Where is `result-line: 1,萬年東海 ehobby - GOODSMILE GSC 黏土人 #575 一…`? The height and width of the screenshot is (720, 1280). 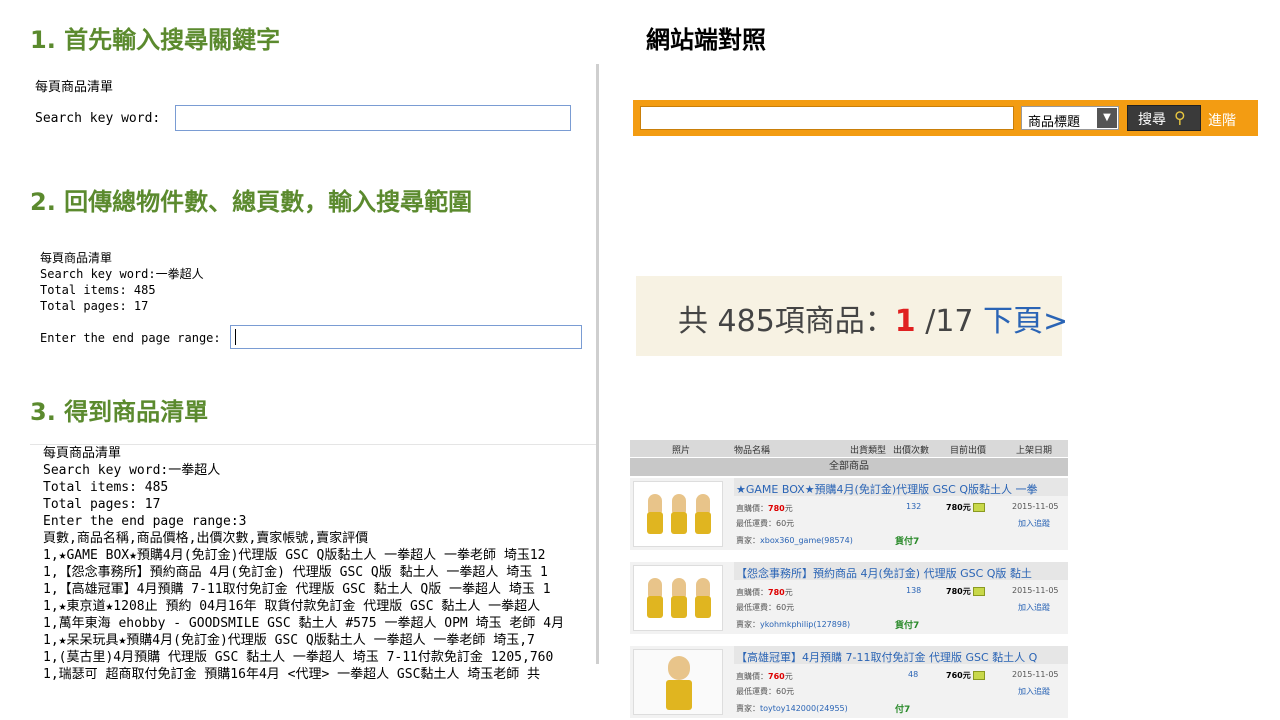
result-line: 1,萬年東海 ehobby - GOODSMILE GSC 黏土人 #575 一… is located at coordinates (304, 623).